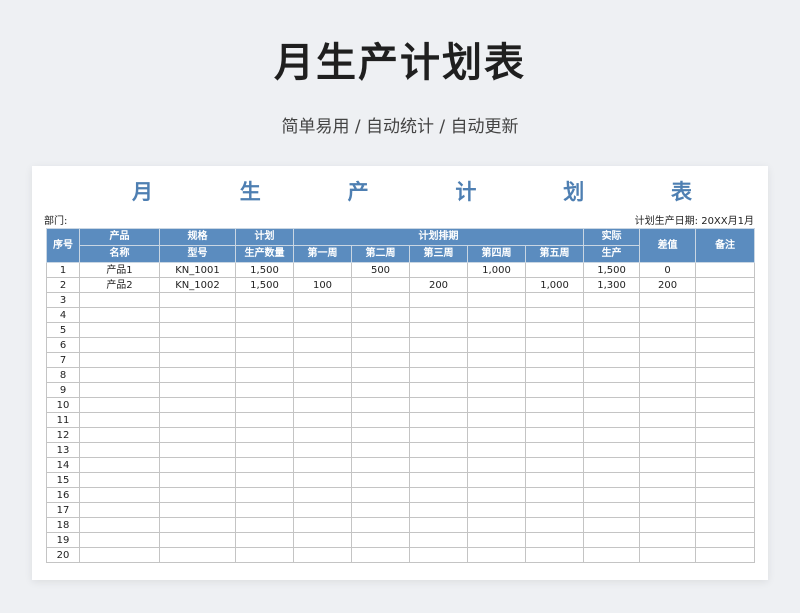 The image size is (800, 613). I want to click on cell-seq: 15, so click(63, 480).